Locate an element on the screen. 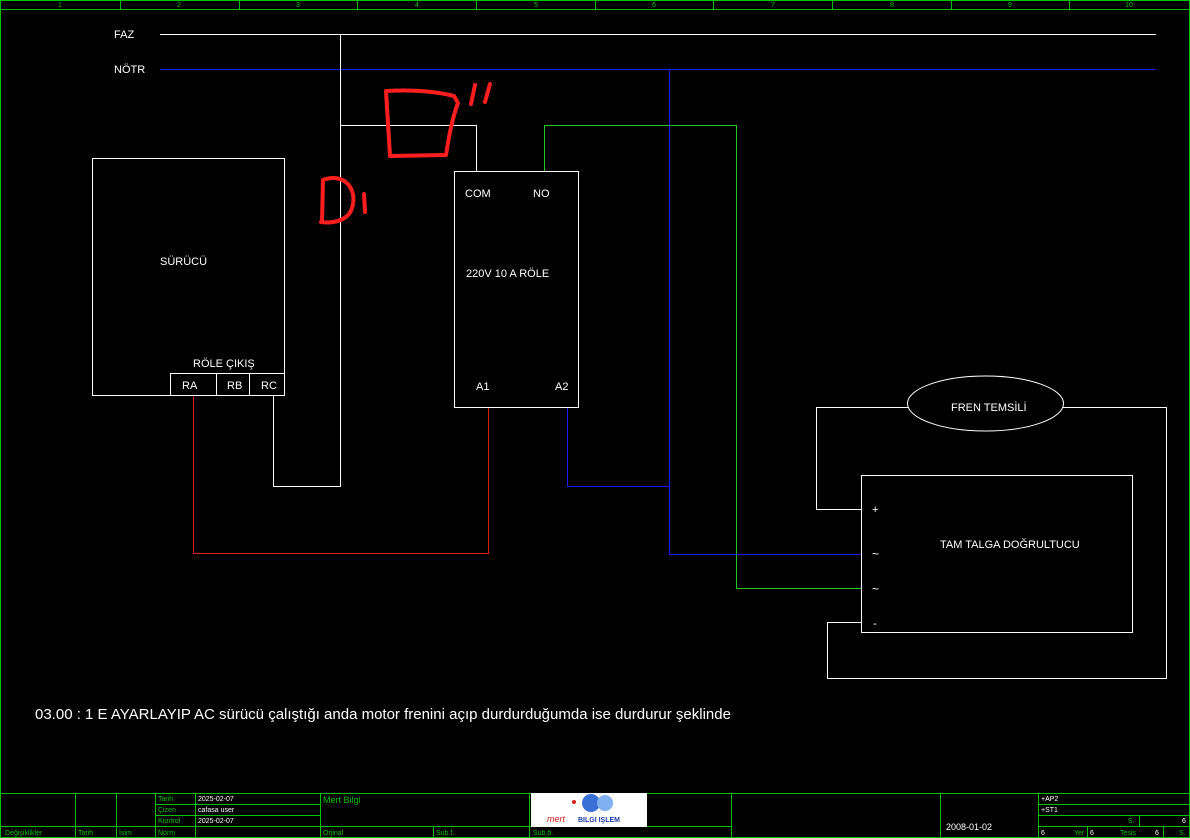  title-block-label: Değişiklikler is located at coordinates (24, 833).